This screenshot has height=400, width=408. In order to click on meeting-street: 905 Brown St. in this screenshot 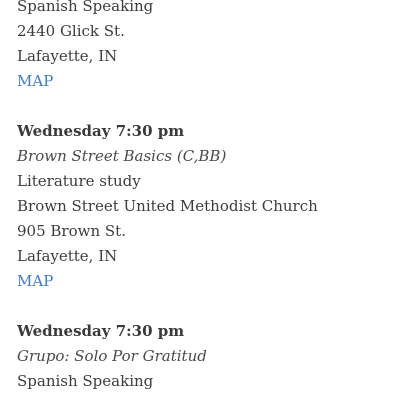, I will do `click(71, 231)`.